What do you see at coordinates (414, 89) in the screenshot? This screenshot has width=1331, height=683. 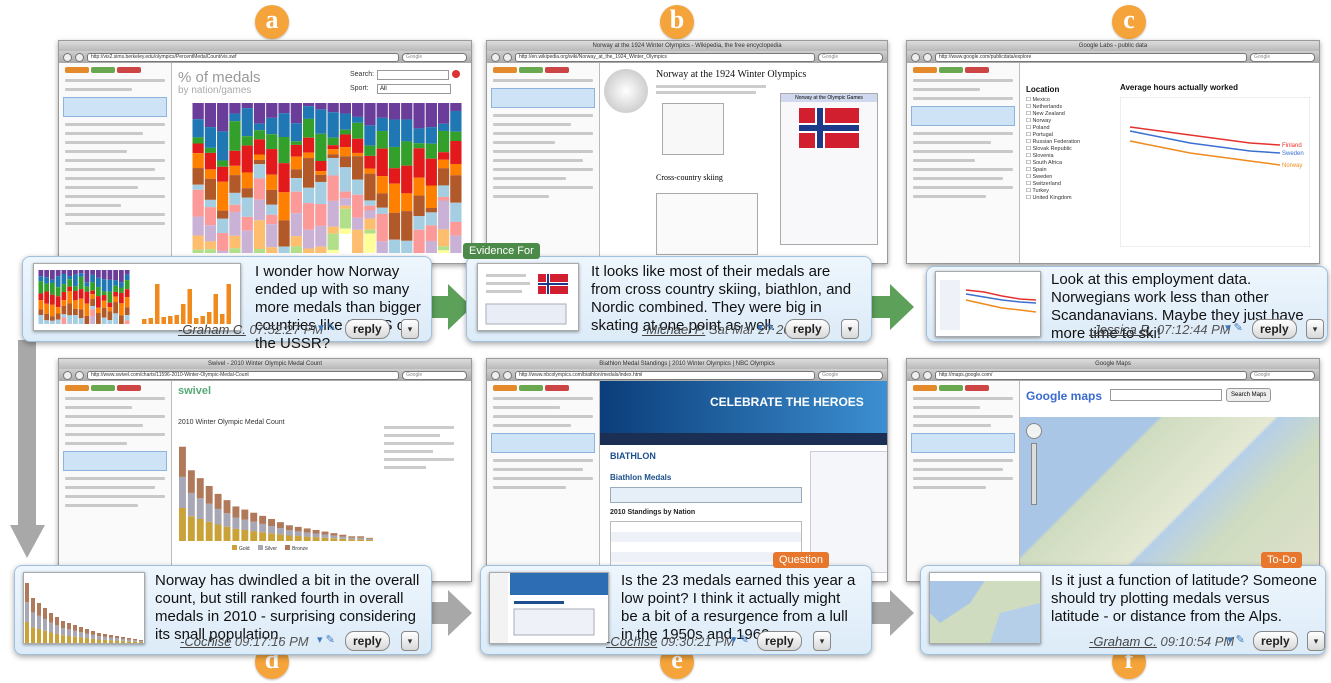 I see `sport-select: All` at bounding box center [414, 89].